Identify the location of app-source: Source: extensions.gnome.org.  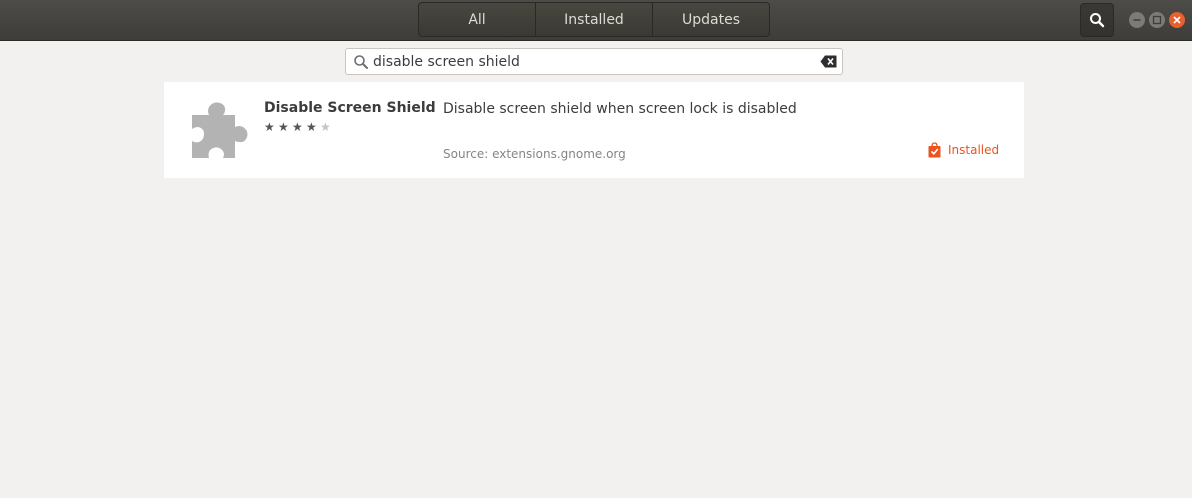
(534, 154).